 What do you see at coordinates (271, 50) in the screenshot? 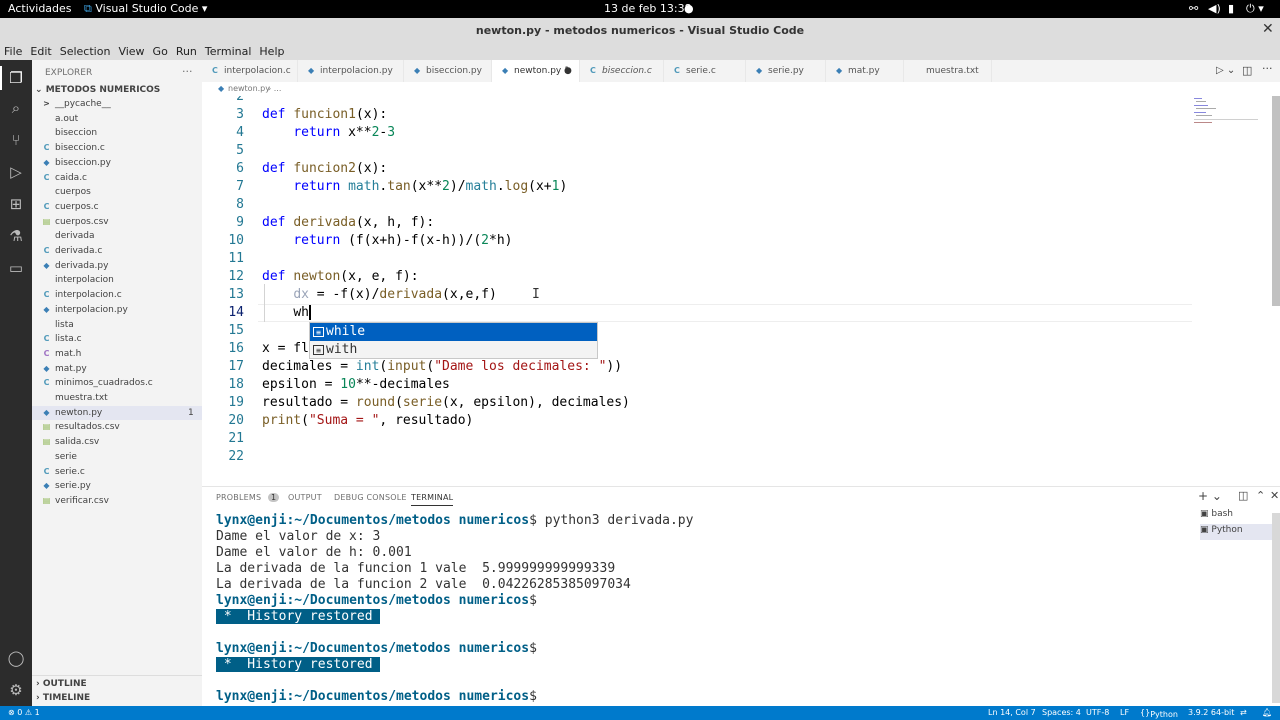
I see `menu-help: Help` at bounding box center [271, 50].